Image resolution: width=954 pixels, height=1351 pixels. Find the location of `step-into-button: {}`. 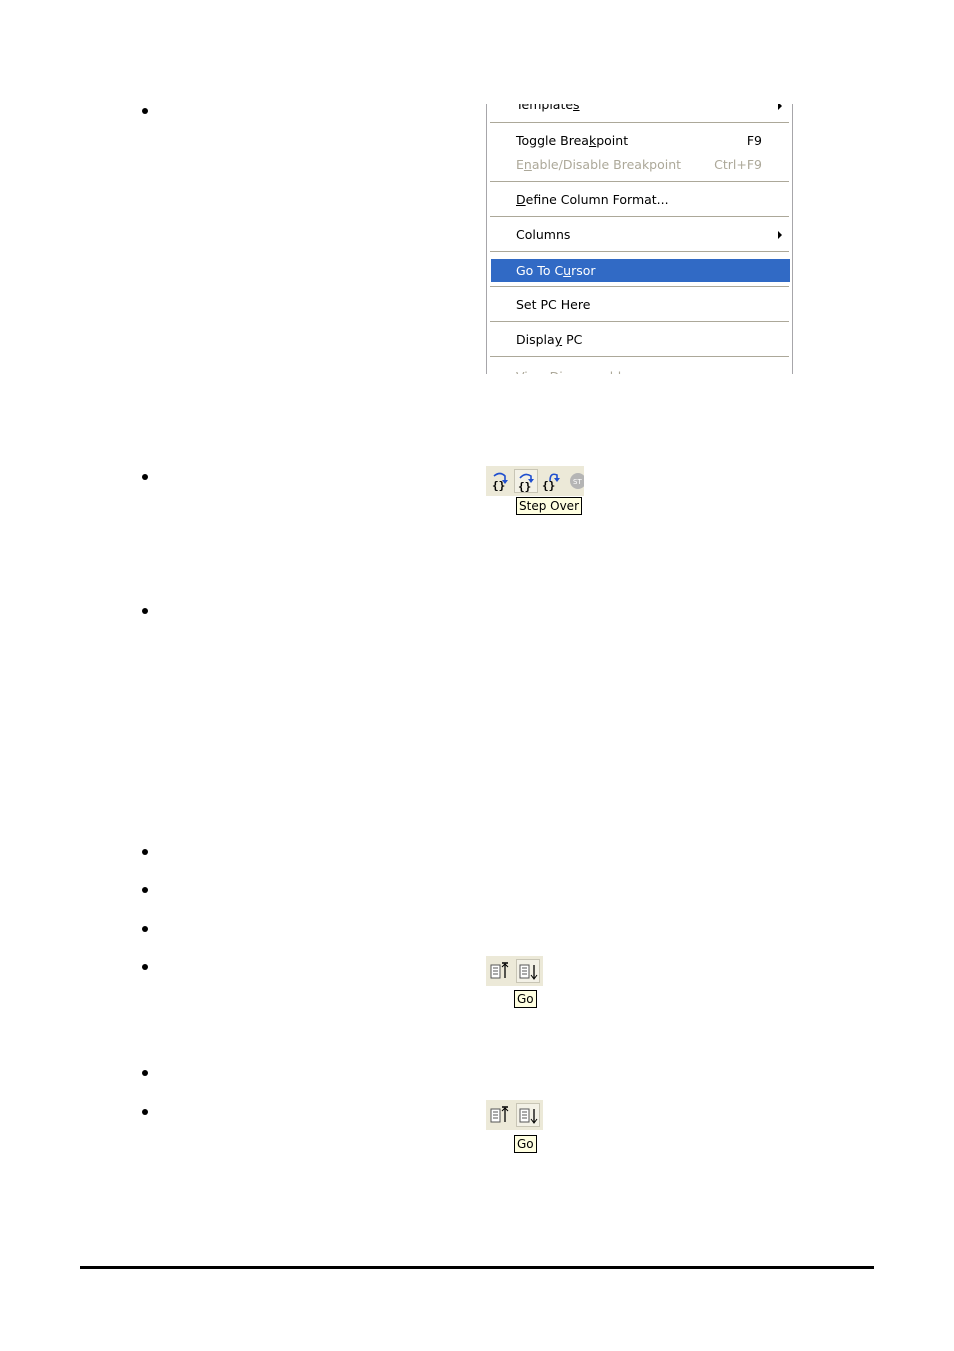

step-into-button: {} is located at coordinates (500, 481).